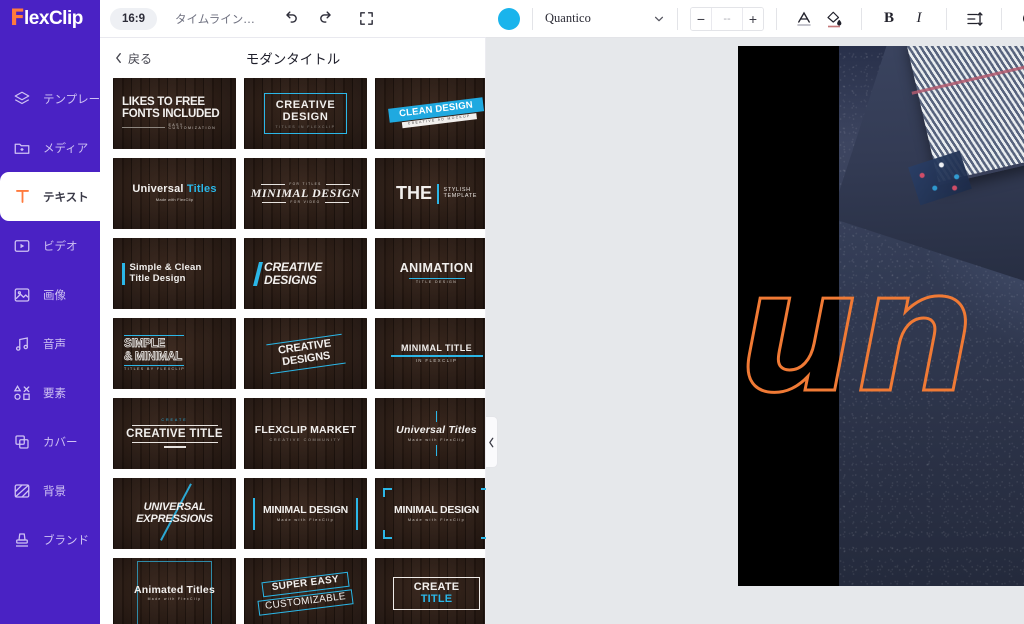  Describe the element at coordinates (22, 442) in the screenshot. I see `cover-copy-icon` at that location.